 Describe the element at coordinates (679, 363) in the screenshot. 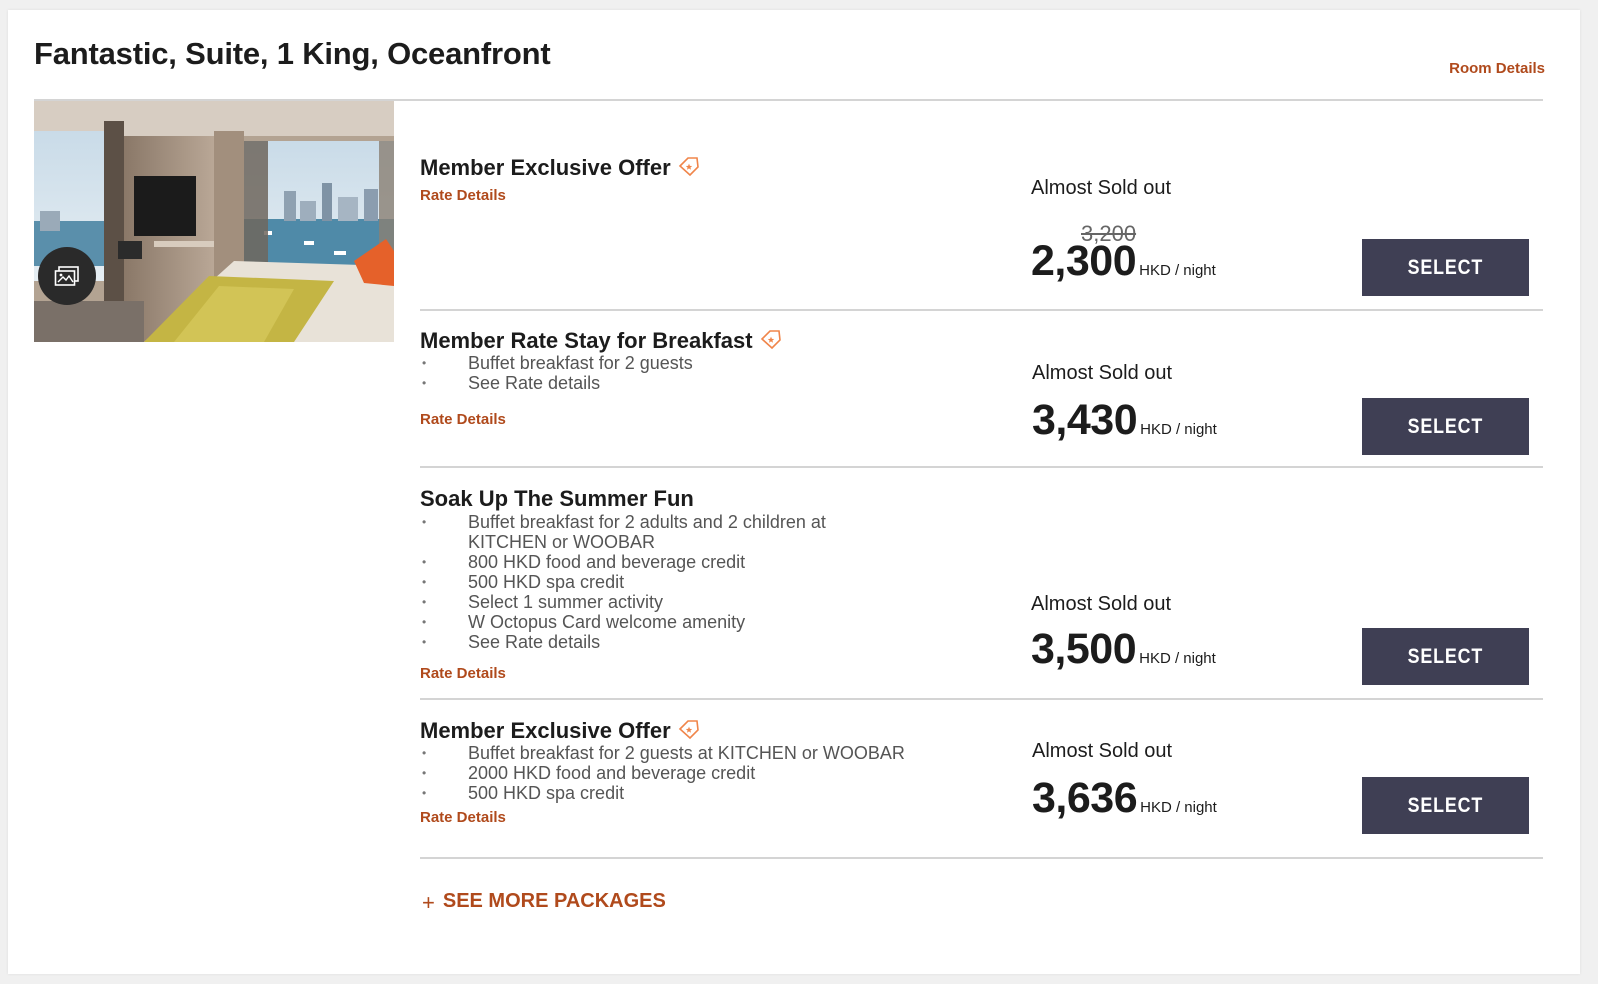

I see `benefit-item: Buffet breakfast for 2 guests` at that location.